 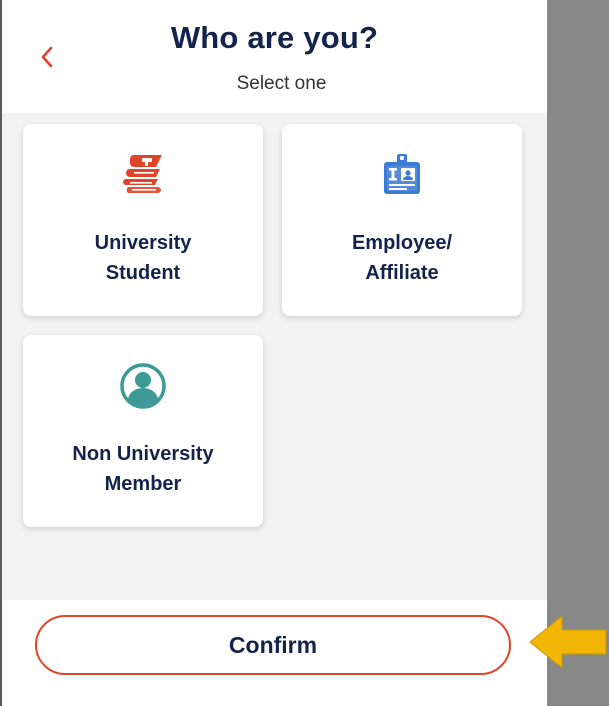 What do you see at coordinates (274, 37) in the screenshot?
I see `page-title: Who are you?` at bounding box center [274, 37].